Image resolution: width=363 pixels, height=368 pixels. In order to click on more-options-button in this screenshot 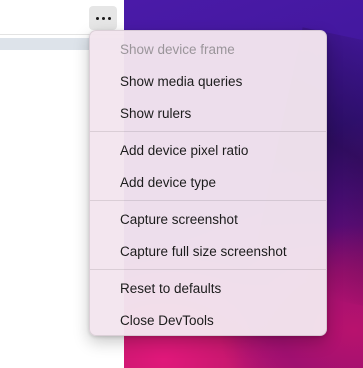, I will do `click(103, 18)`.